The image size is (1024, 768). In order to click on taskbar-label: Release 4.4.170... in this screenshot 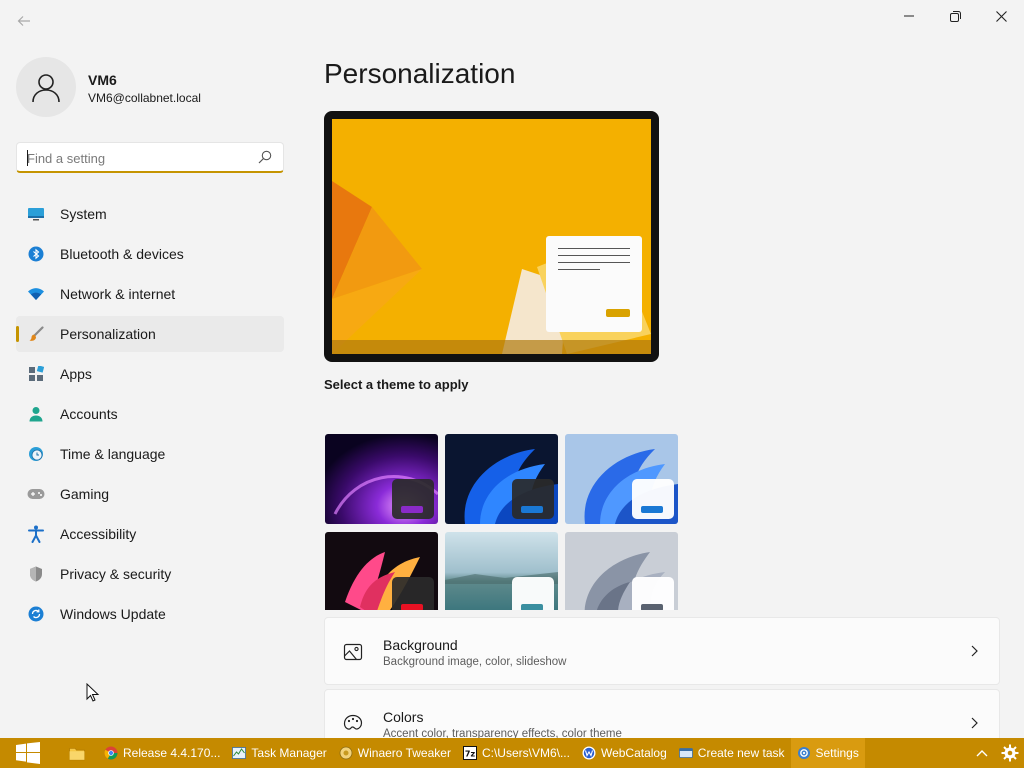, I will do `click(172, 753)`.